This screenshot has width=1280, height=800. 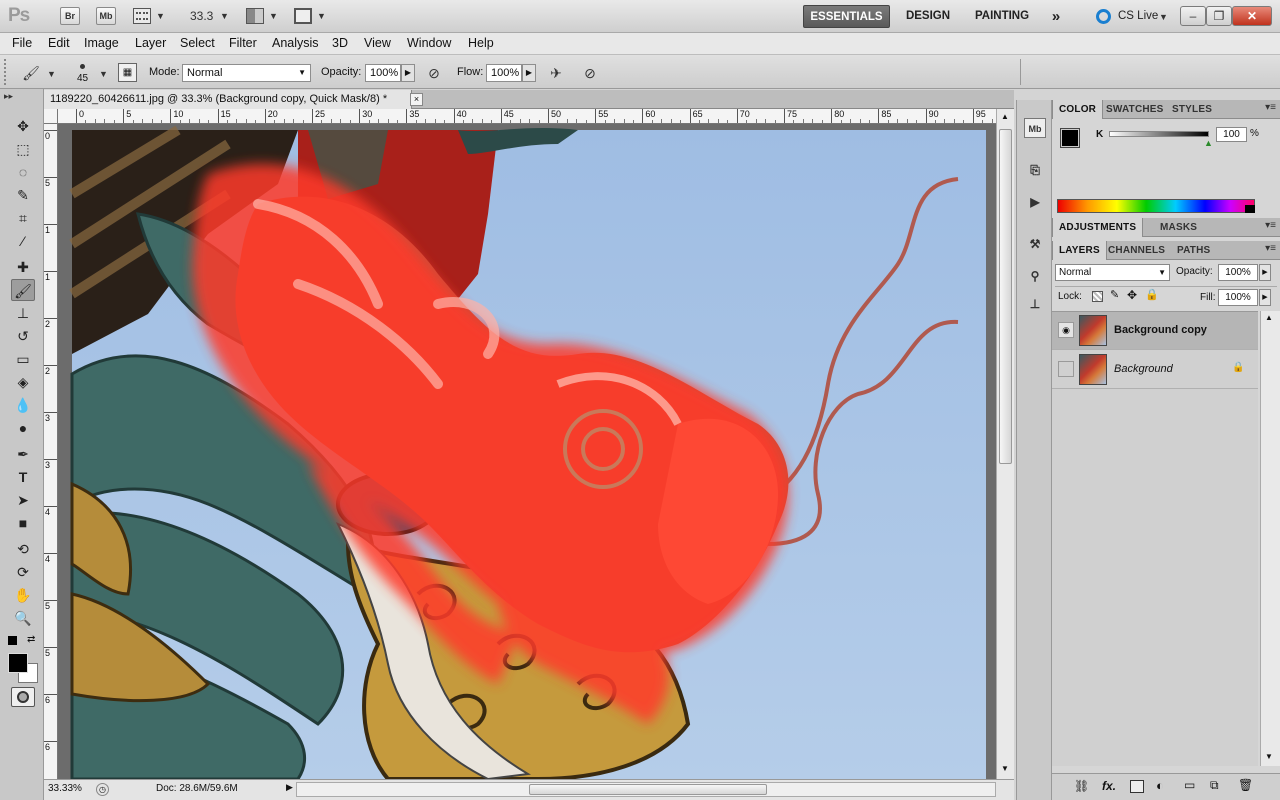 What do you see at coordinates (255, 16) in the screenshot?
I see `arrange-documents-icon` at bounding box center [255, 16].